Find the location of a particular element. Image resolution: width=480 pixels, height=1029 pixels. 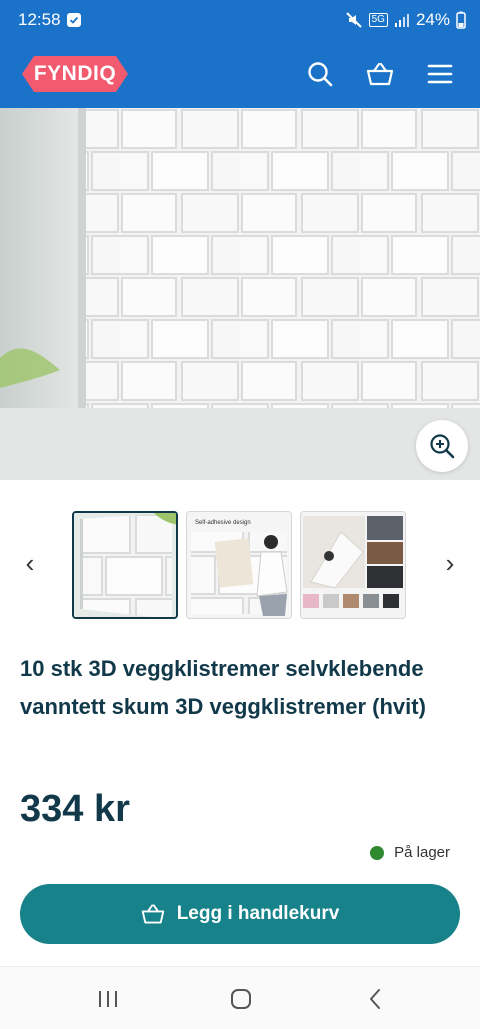

product-price: 334 kr is located at coordinates (75, 809).